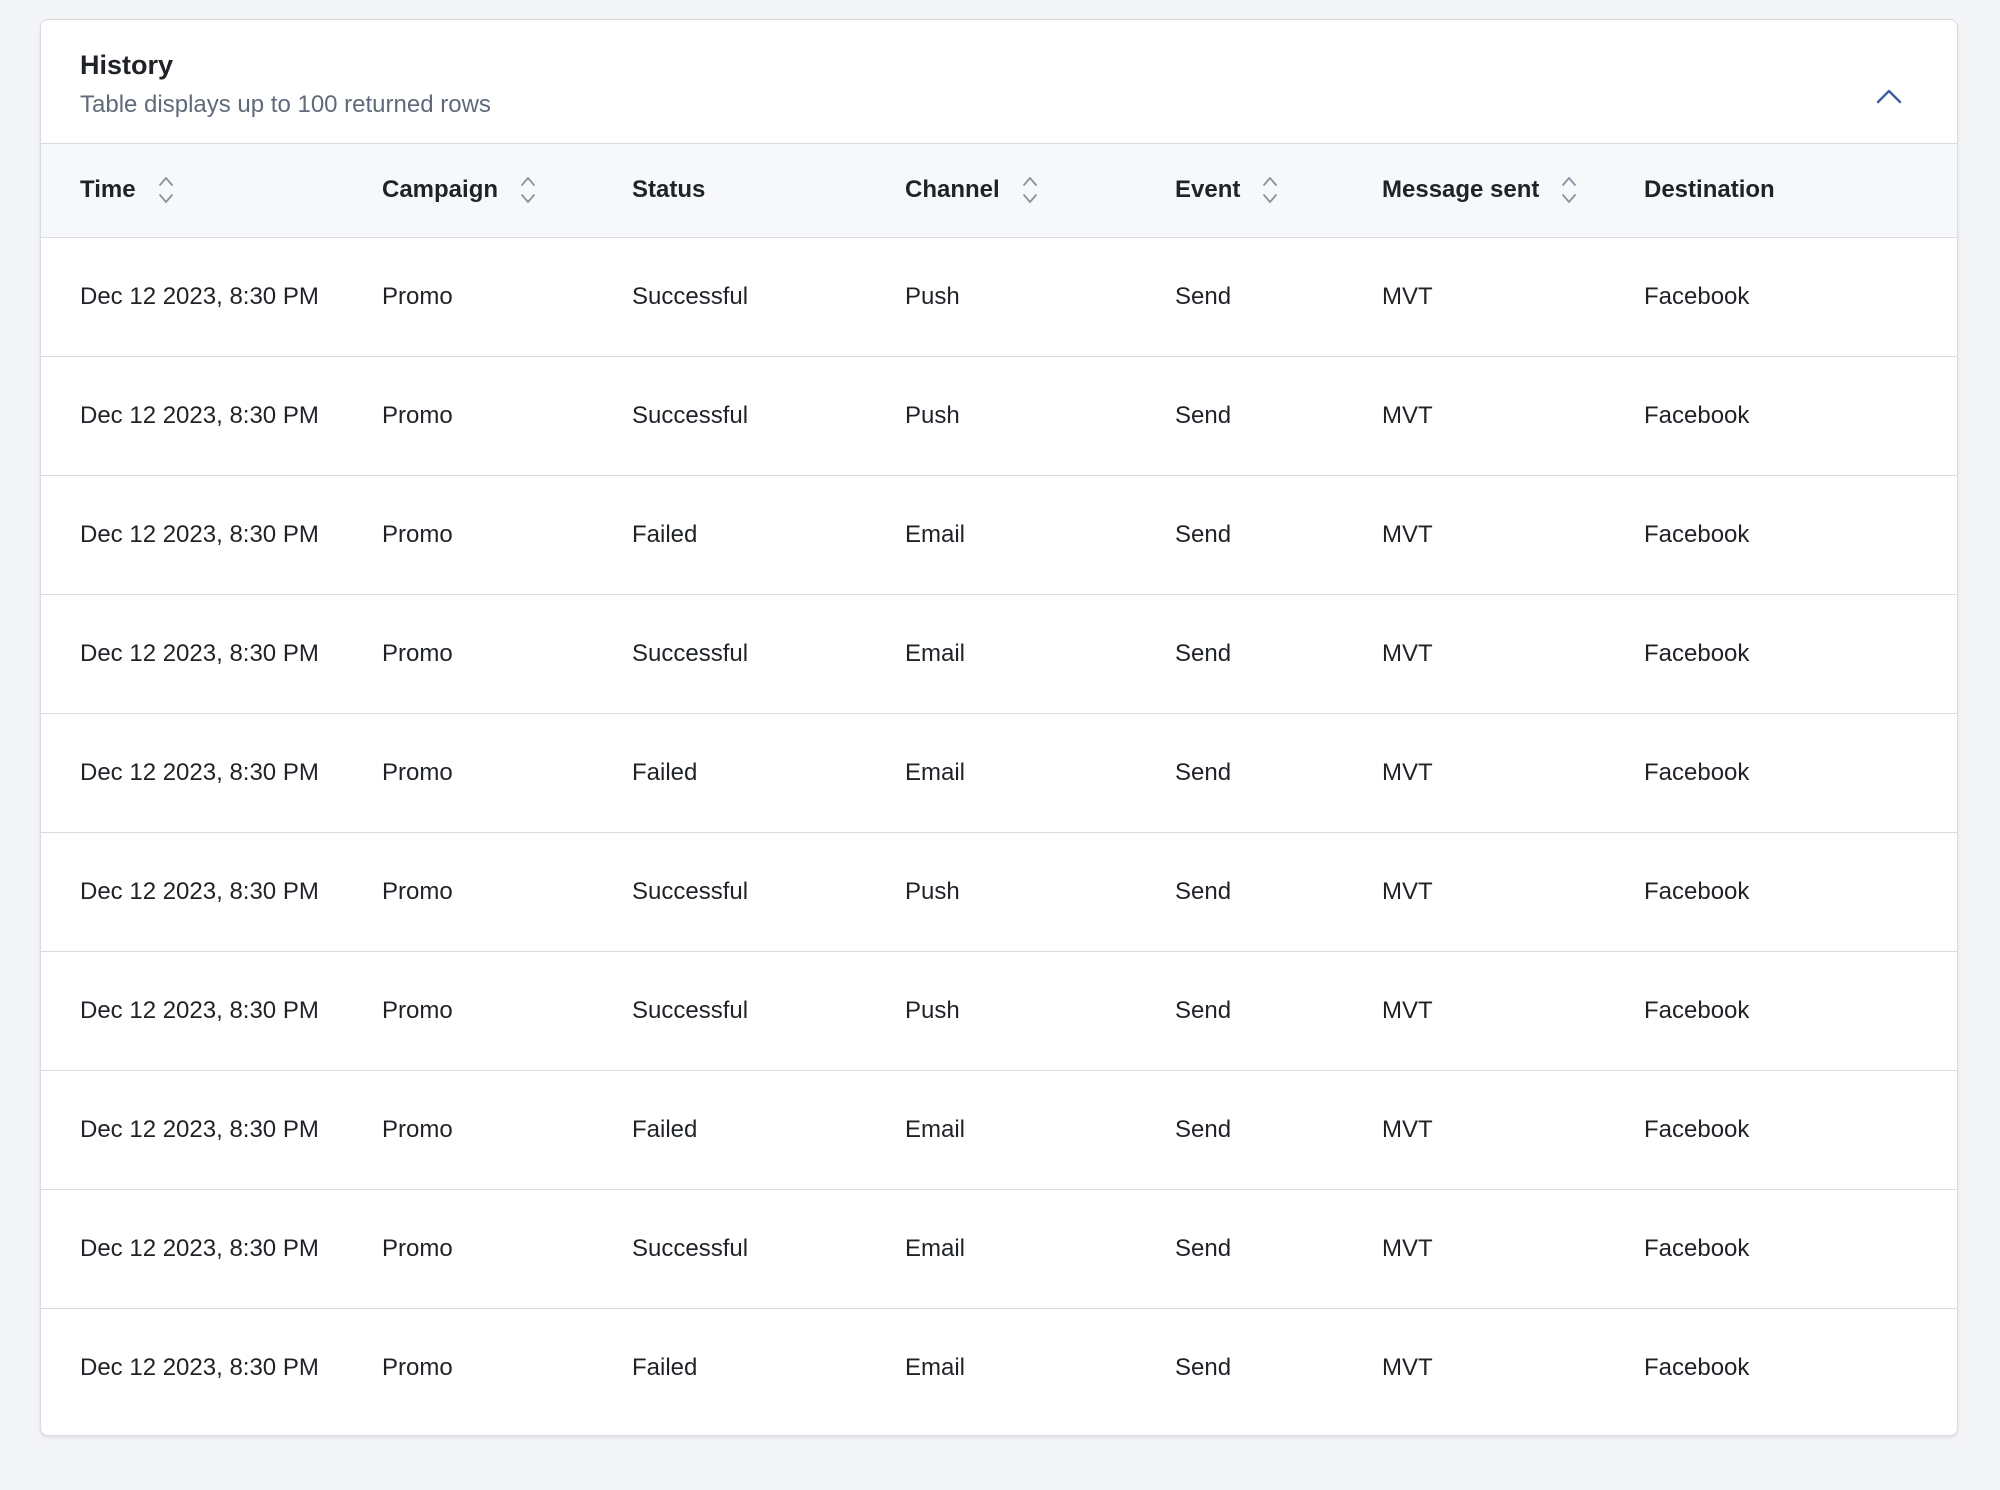 The image size is (2000, 1490). Describe the element at coordinates (127, 65) in the screenshot. I see `panel-title: History` at that location.